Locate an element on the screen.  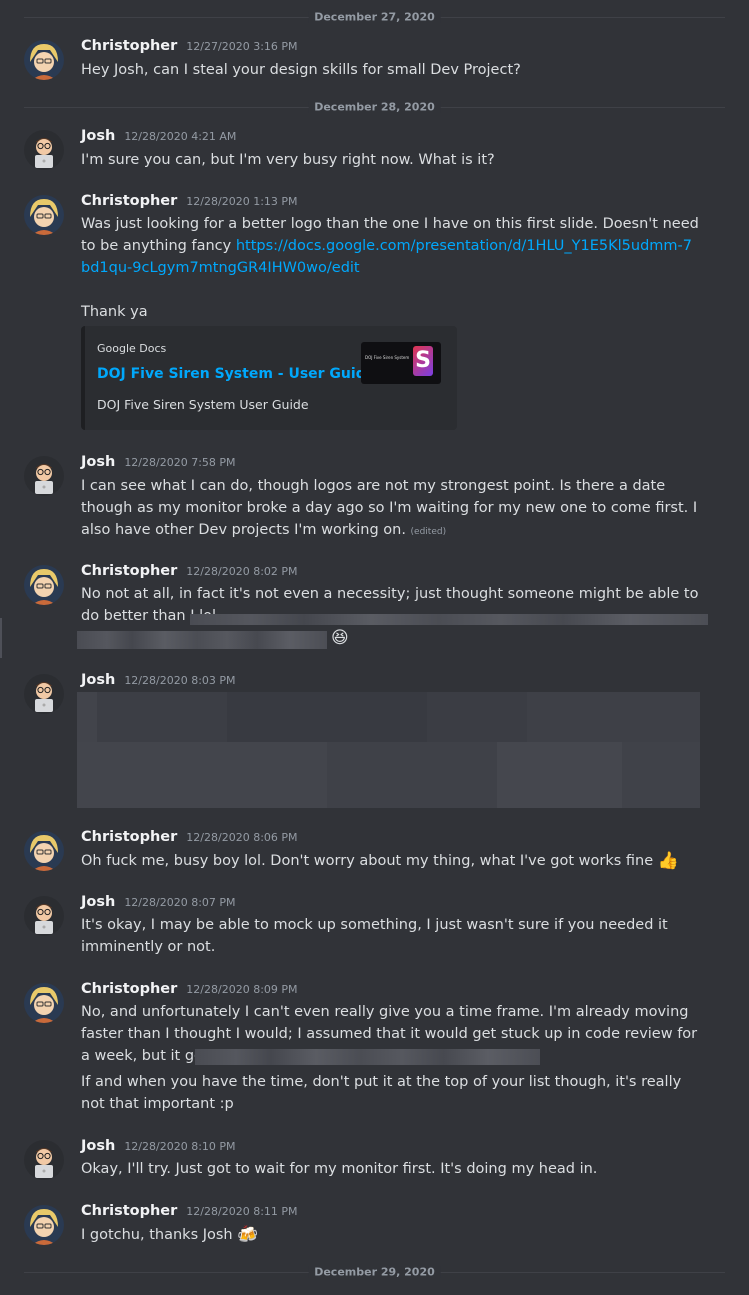
timestamp: 12/28/2020 4:21 AM is located at coordinates (180, 136).